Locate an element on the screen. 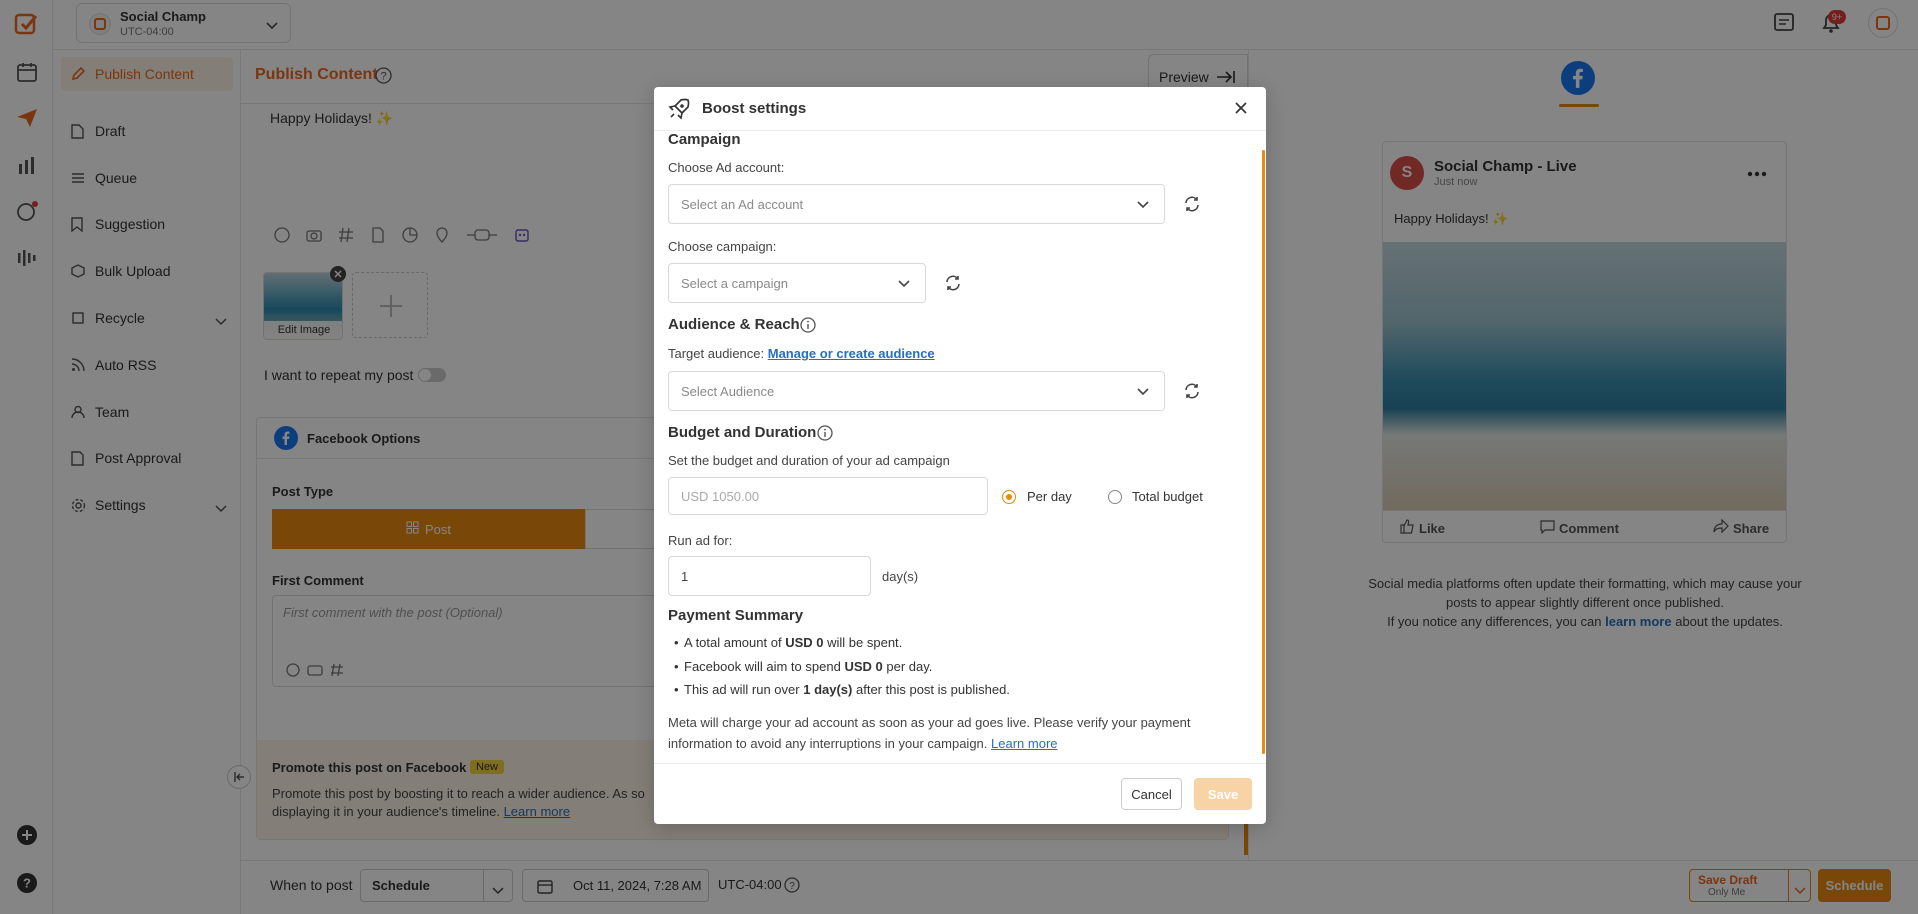 This screenshot has width=1918, height=914. budget-input: USD 1050.00 is located at coordinates (828, 496).